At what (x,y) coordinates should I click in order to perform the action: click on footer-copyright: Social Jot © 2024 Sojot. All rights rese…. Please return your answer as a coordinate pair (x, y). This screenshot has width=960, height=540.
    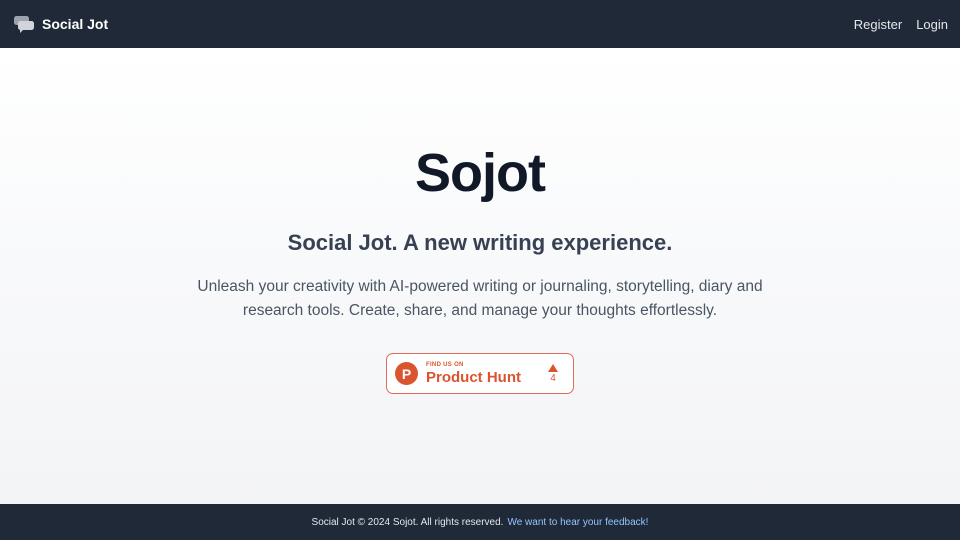
    Looking at the image, I should click on (407, 522).